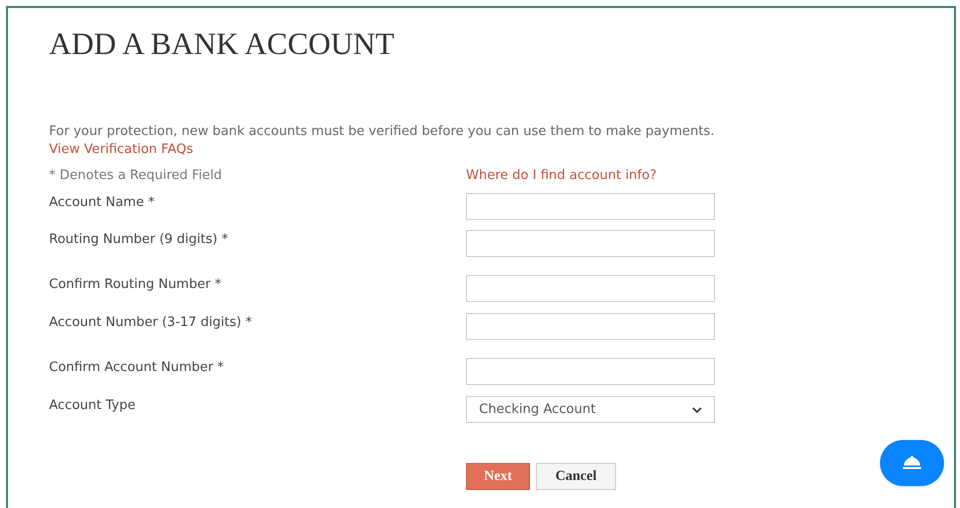  Describe the element at coordinates (221, 43) in the screenshot. I see `page-title: ADD A BANK ACCOUNT` at that location.